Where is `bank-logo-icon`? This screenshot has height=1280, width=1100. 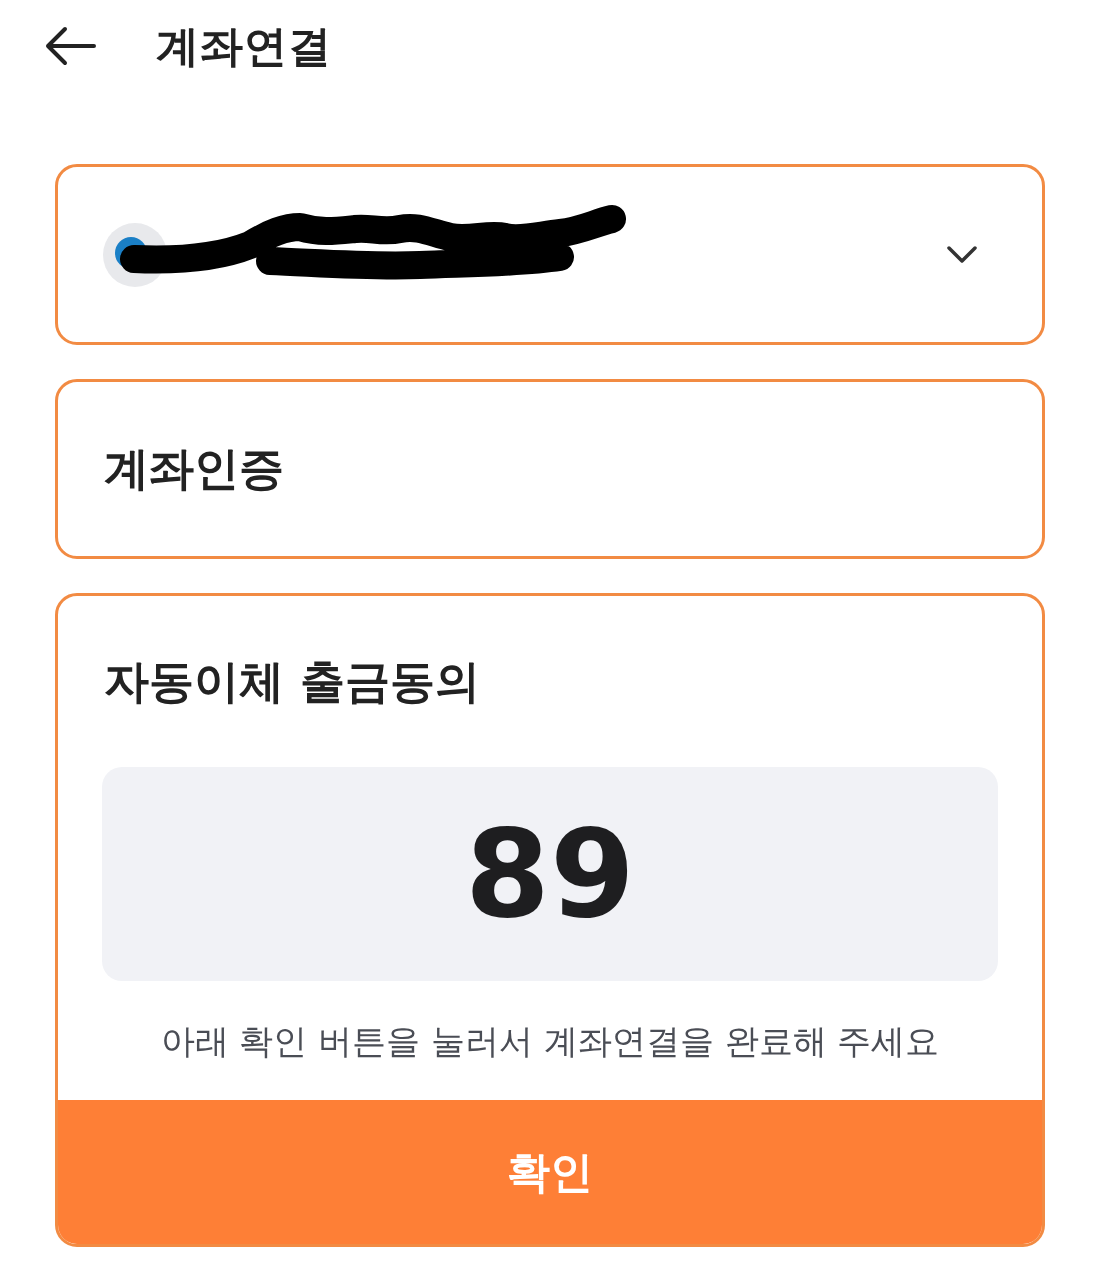 bank-logo-icon is located at coordinates (135, 254).